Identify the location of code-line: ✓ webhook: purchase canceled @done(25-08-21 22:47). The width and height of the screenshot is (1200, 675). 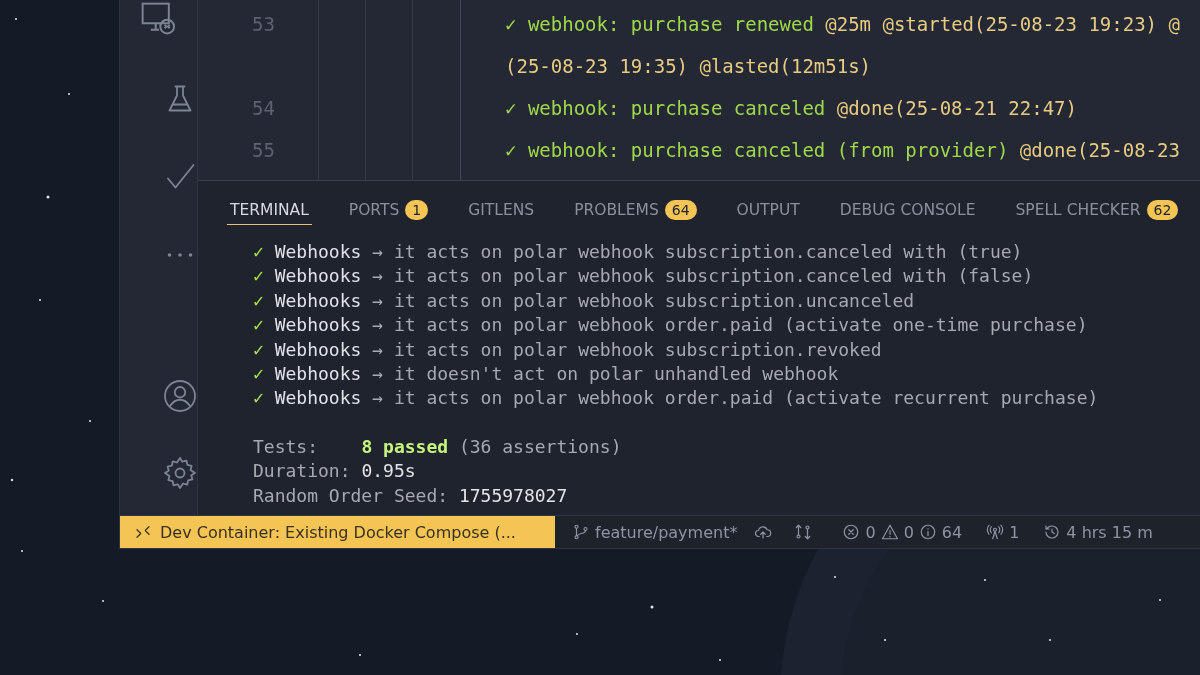
(791, 108).